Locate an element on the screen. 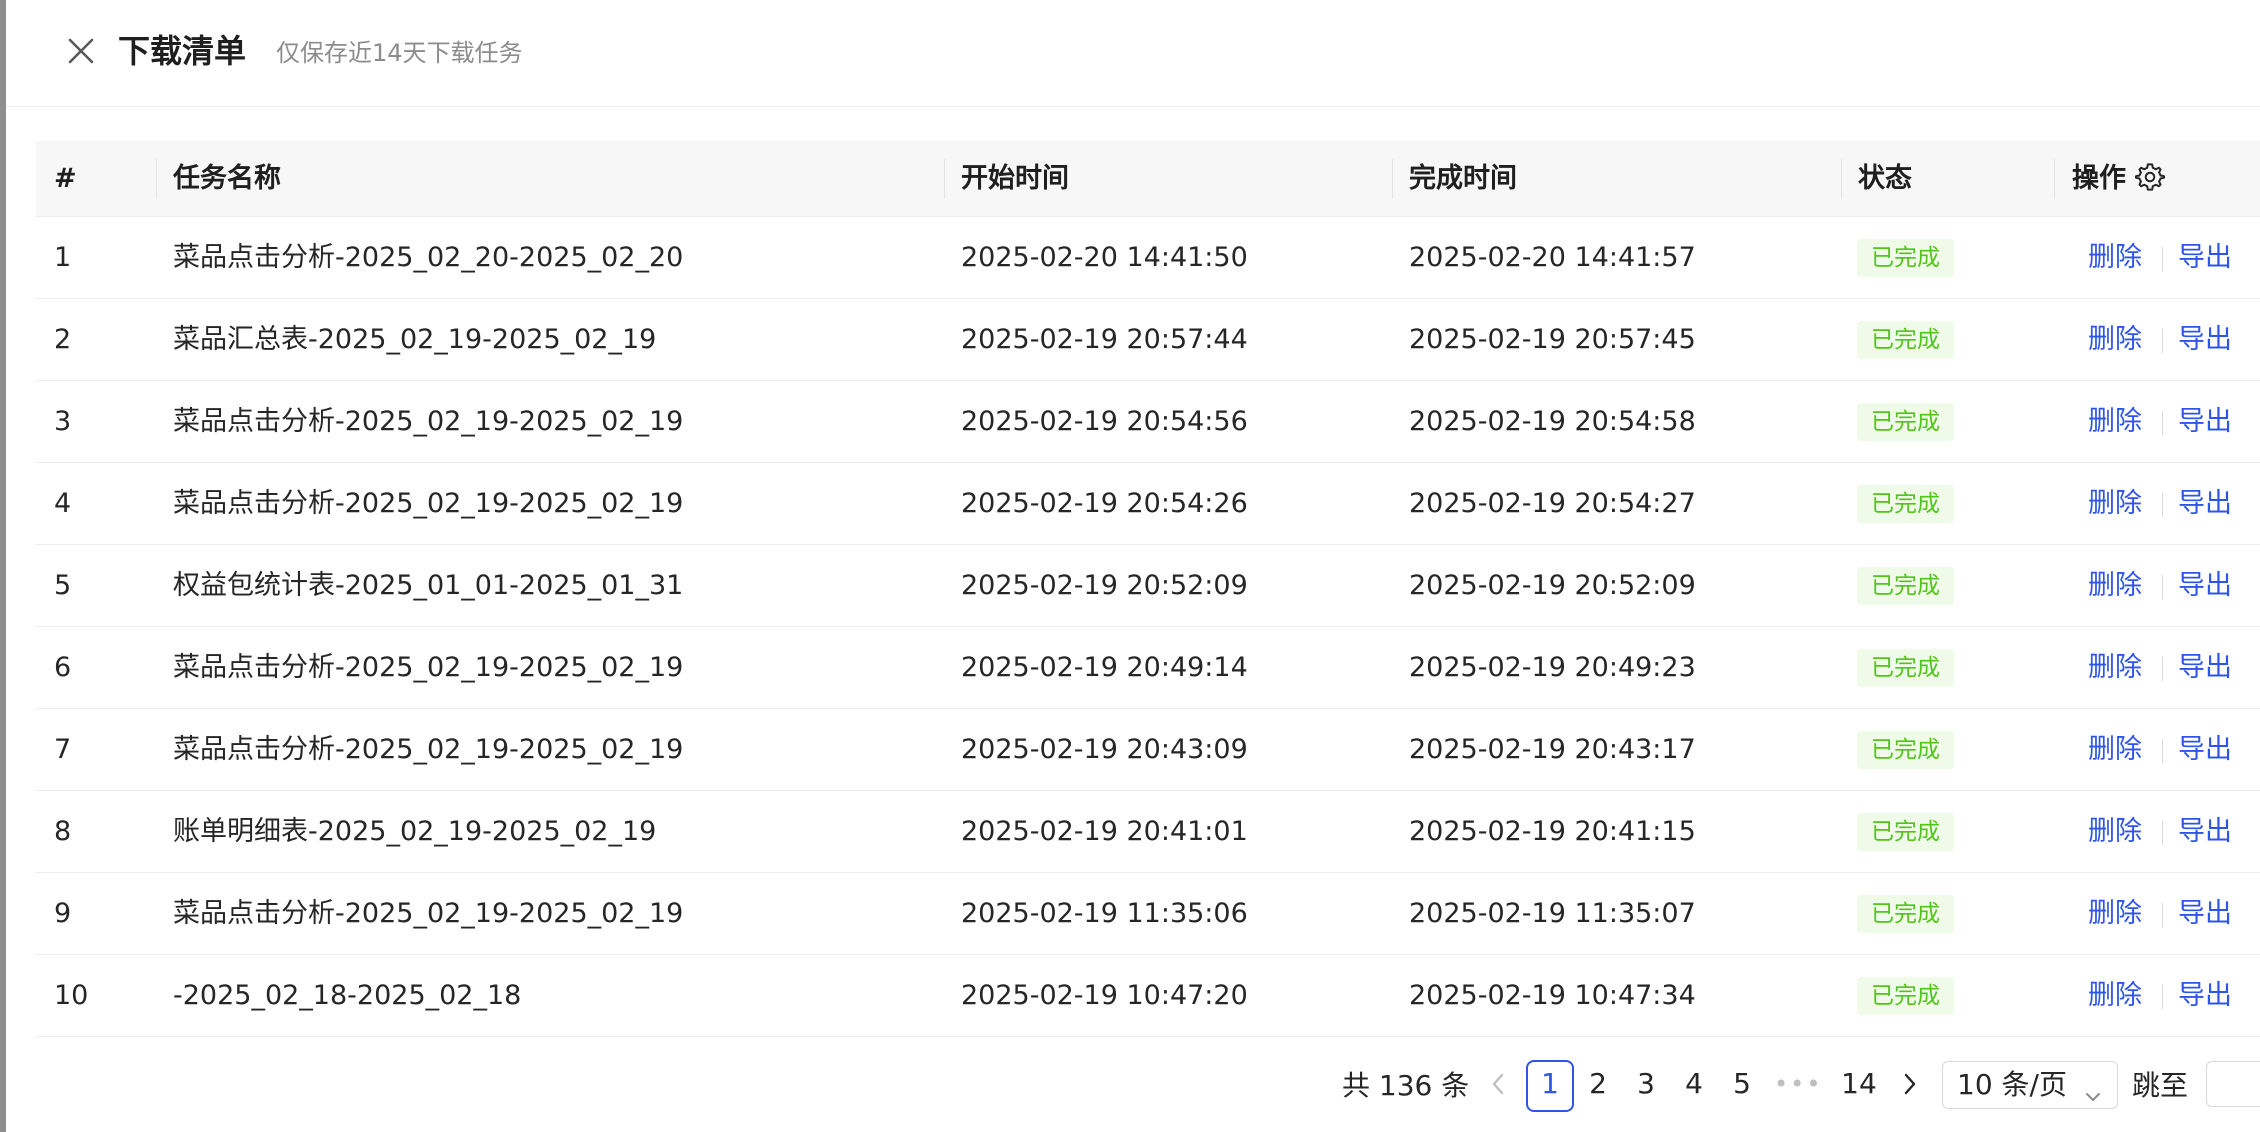 Image resolution: width=2260 pixels, height=1132 pixels. row-index: 2 is located at coordinates (63, 339).